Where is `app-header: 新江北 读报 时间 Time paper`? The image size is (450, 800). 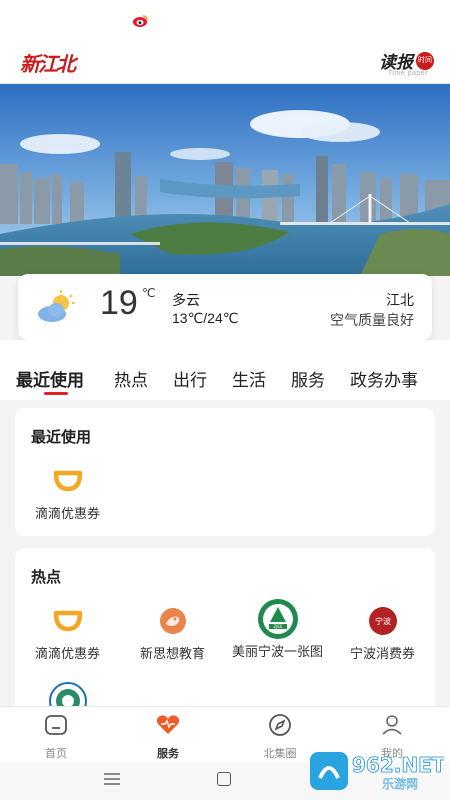
app-header: 新江北 读报 时间 Time paper is located at coordinates (225, 62).